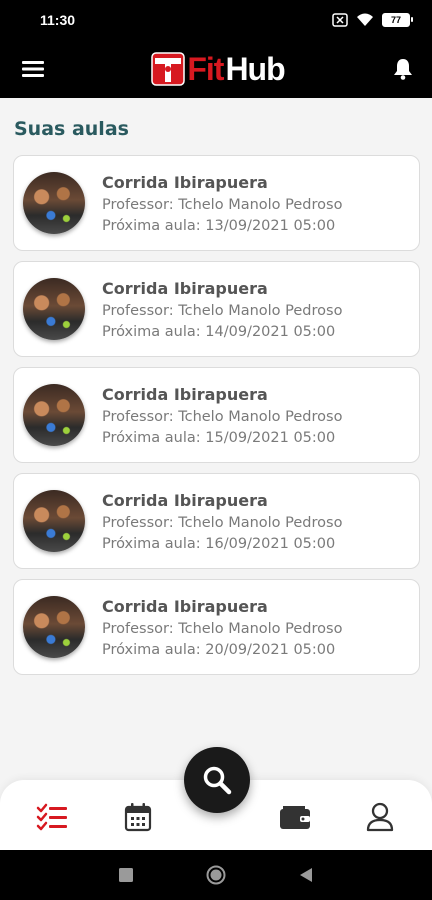  I want to click on back-icon, so click(306, 875).